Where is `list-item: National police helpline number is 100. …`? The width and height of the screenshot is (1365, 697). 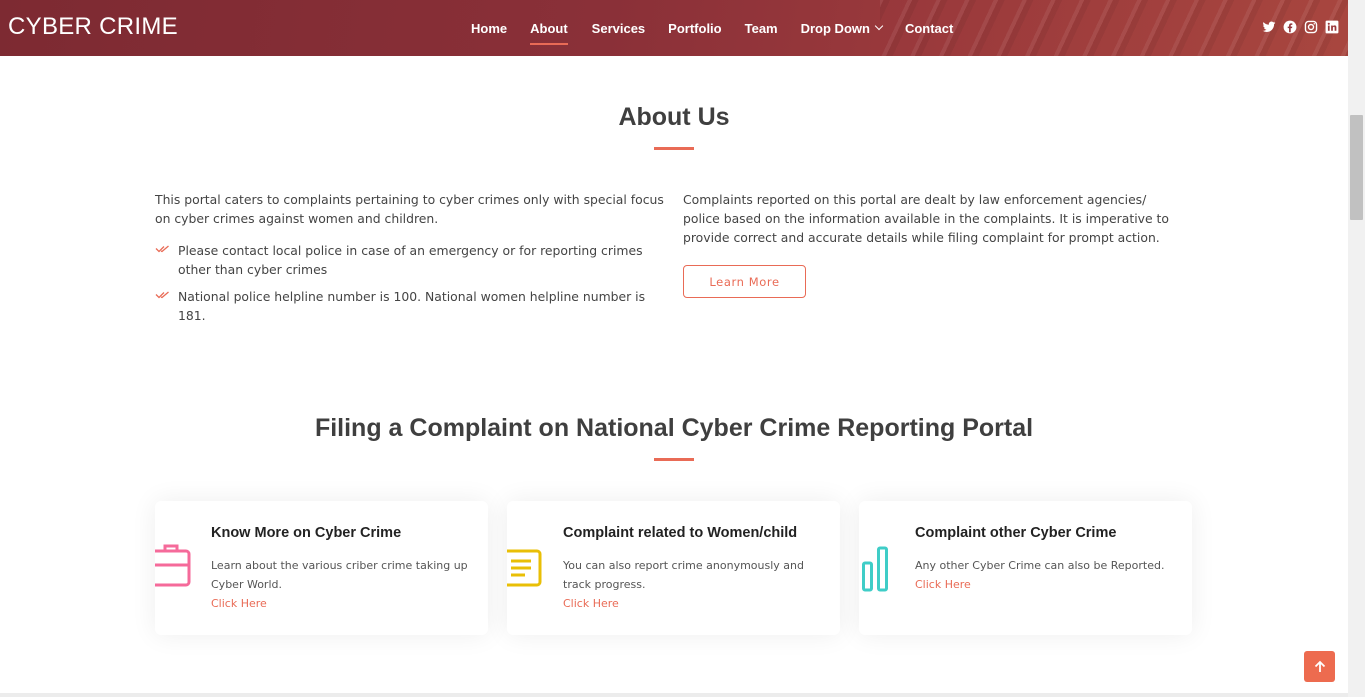 list-item: National police helpline number is 100. … is located at coordinates (410, 306).